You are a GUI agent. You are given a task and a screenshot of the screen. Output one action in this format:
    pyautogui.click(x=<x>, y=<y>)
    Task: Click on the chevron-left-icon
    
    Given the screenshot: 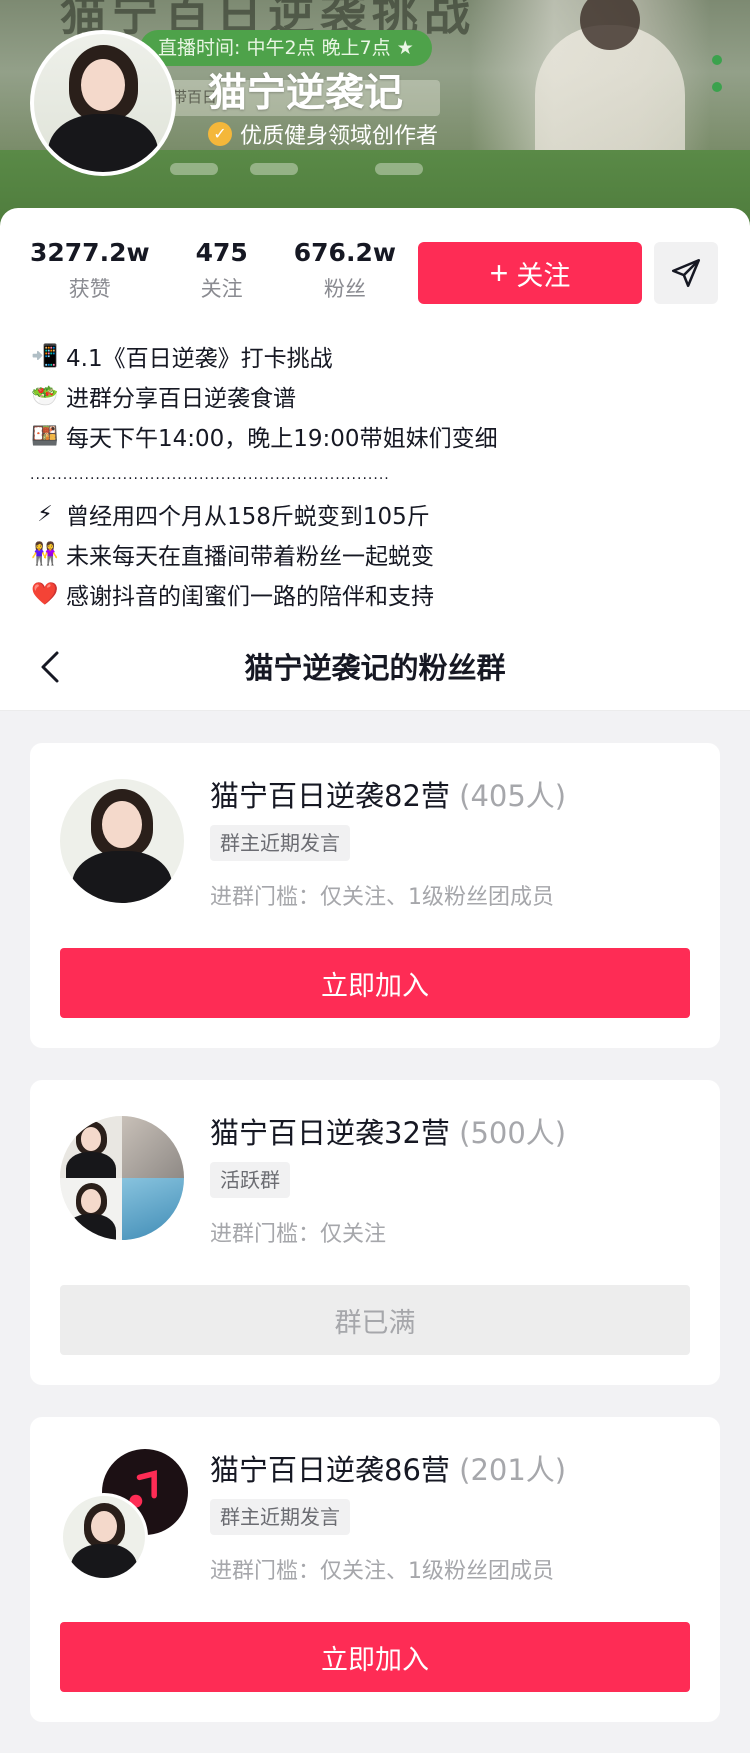 What is the action you would take?
    pyautogui.click(x=50, y=667)
    